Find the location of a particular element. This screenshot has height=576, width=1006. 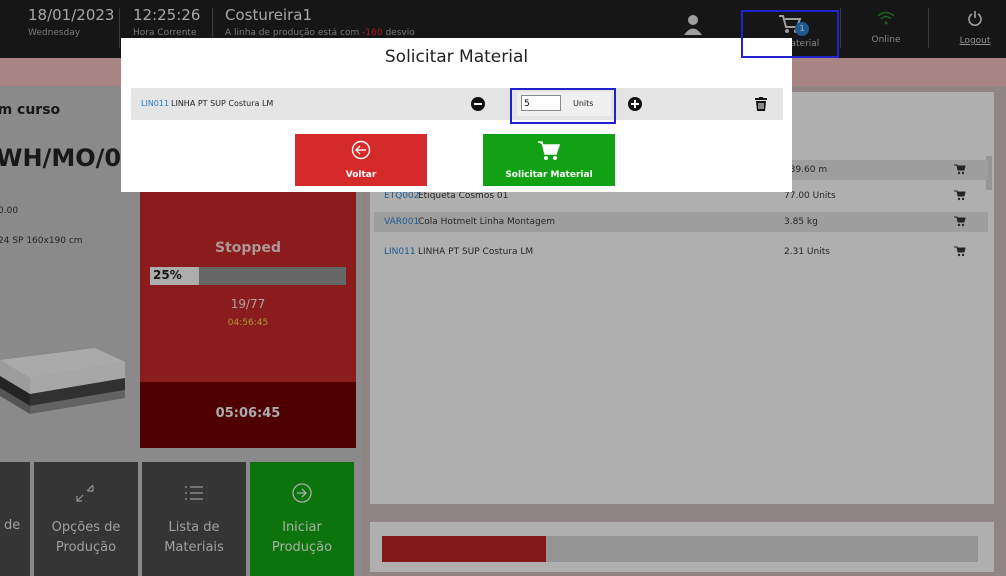

plus-icon-bar is located at coordinates (635, 104).